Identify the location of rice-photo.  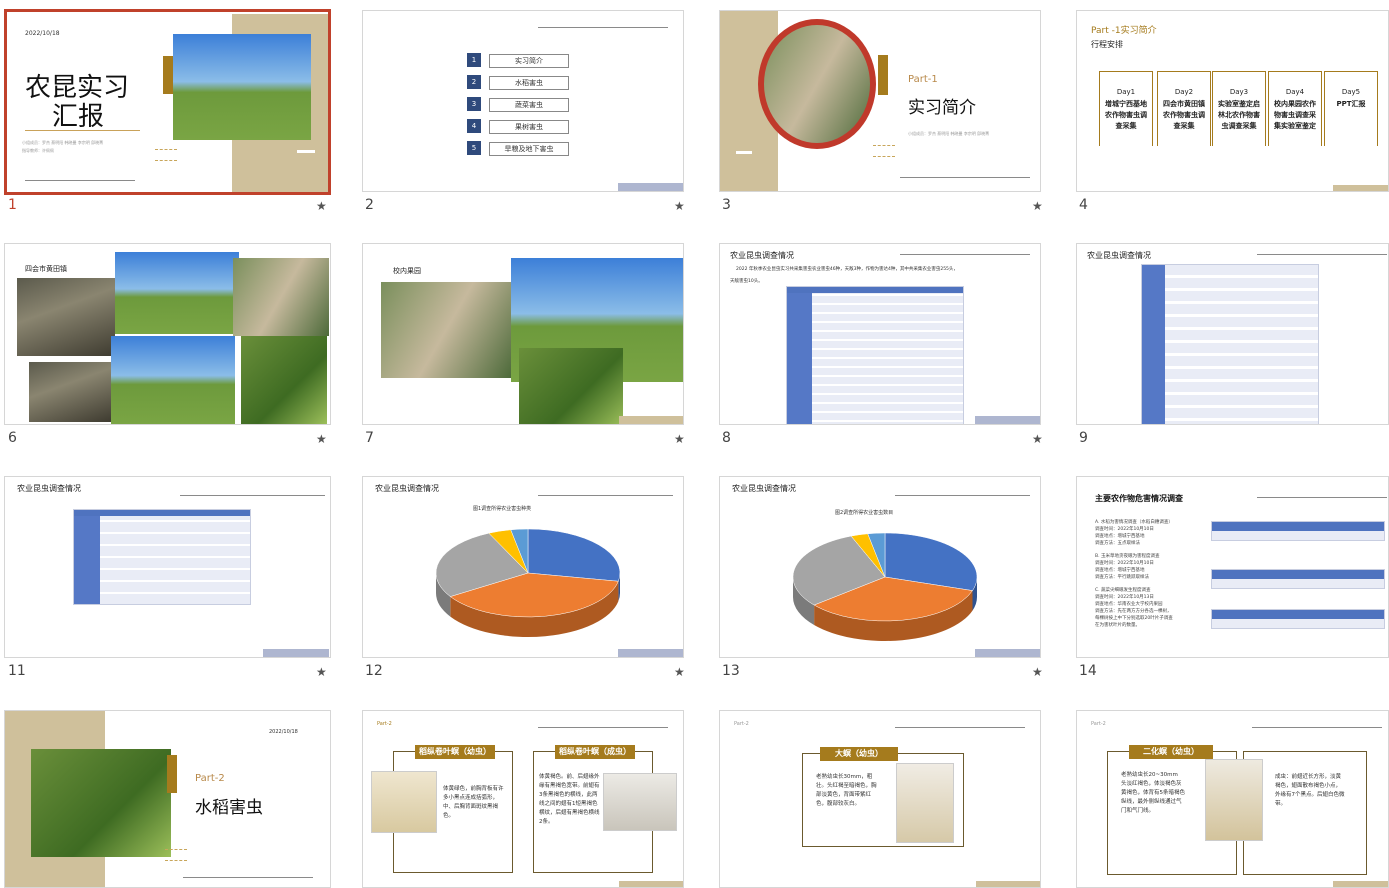
(101, 803).